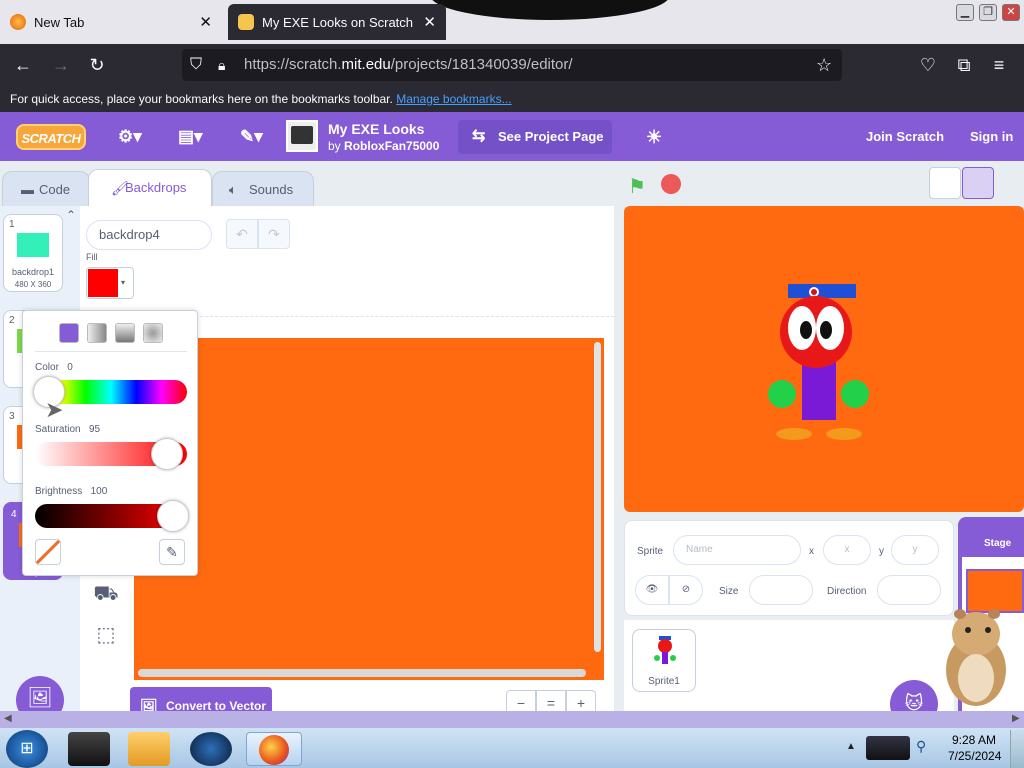 Image resolution: width=1024 pixels, height=768 pixels. Describe the element at coordinates (597, 497) in the screenshot. I see `canvas-vertical-scrollbar` at that location.